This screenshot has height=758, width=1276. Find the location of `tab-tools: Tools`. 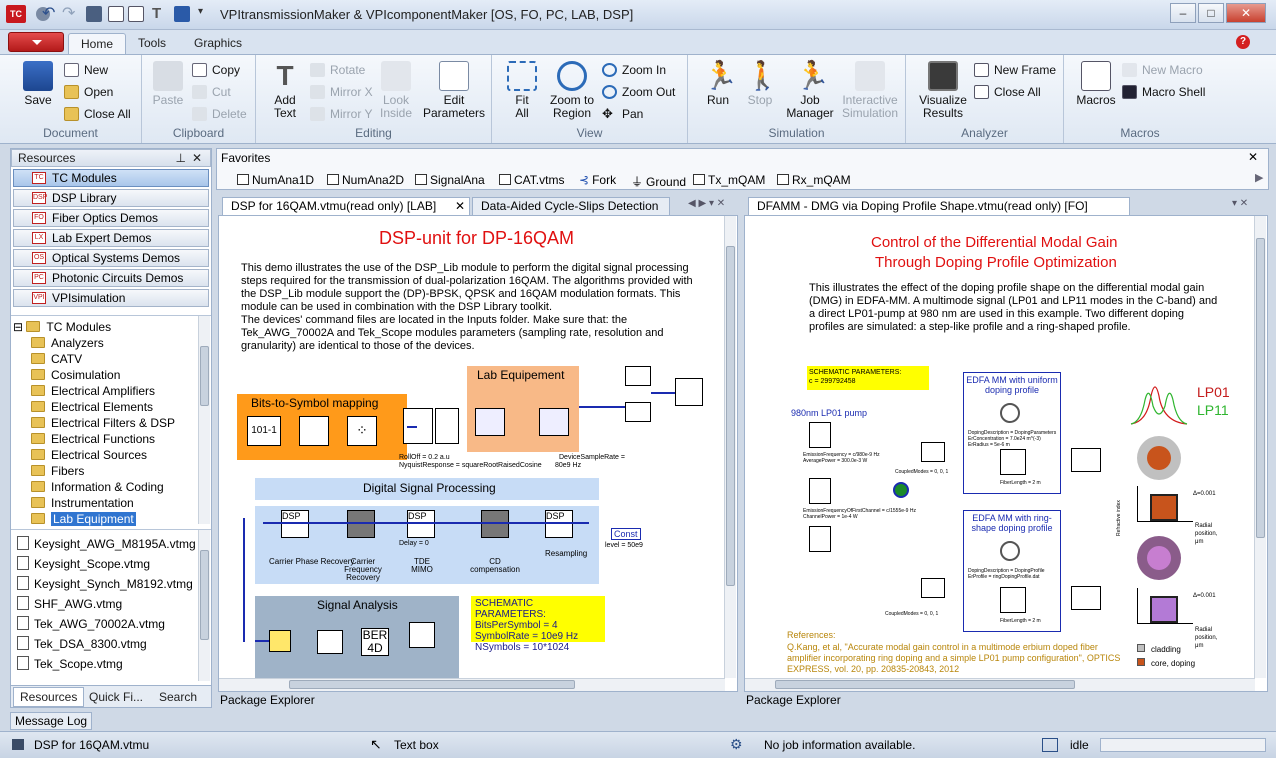

tab-tools: Tools is located at coordinates (152, 43).